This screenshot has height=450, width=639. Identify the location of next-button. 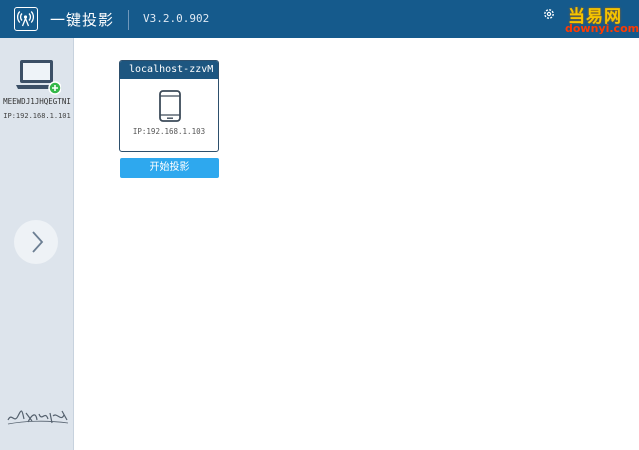
(36, 242).